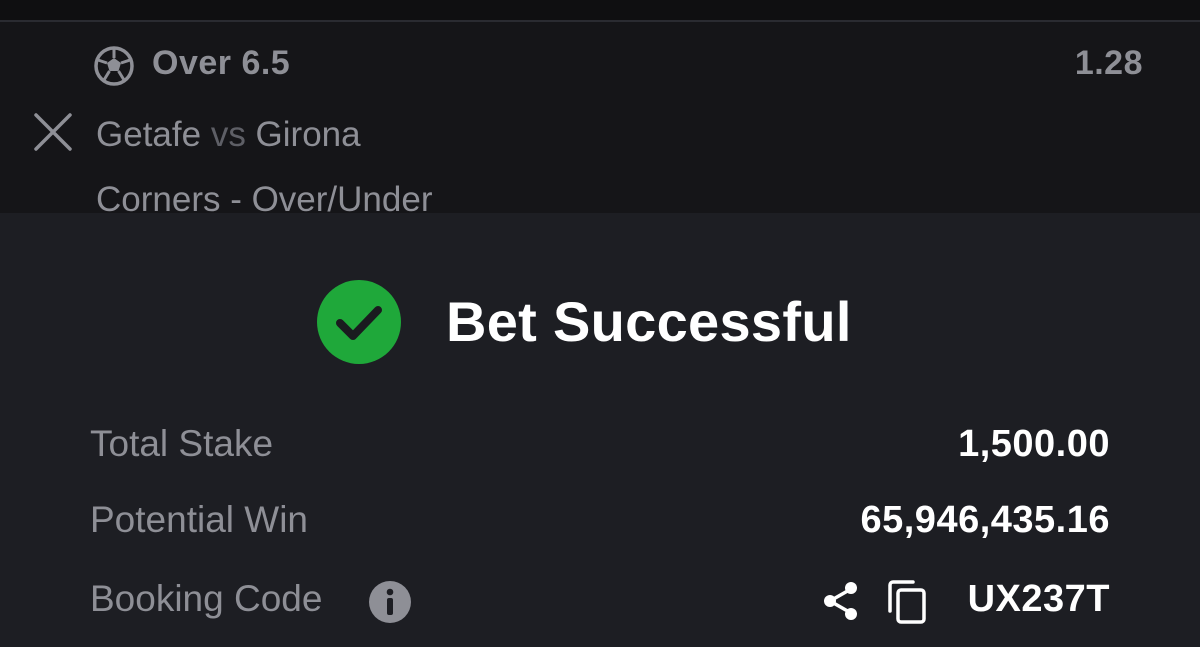 This screenshot has height=647, width=1200. Describe the element at coordinates (114, 66) in the screenshot. I see `soccer-ball-icon` at that location.